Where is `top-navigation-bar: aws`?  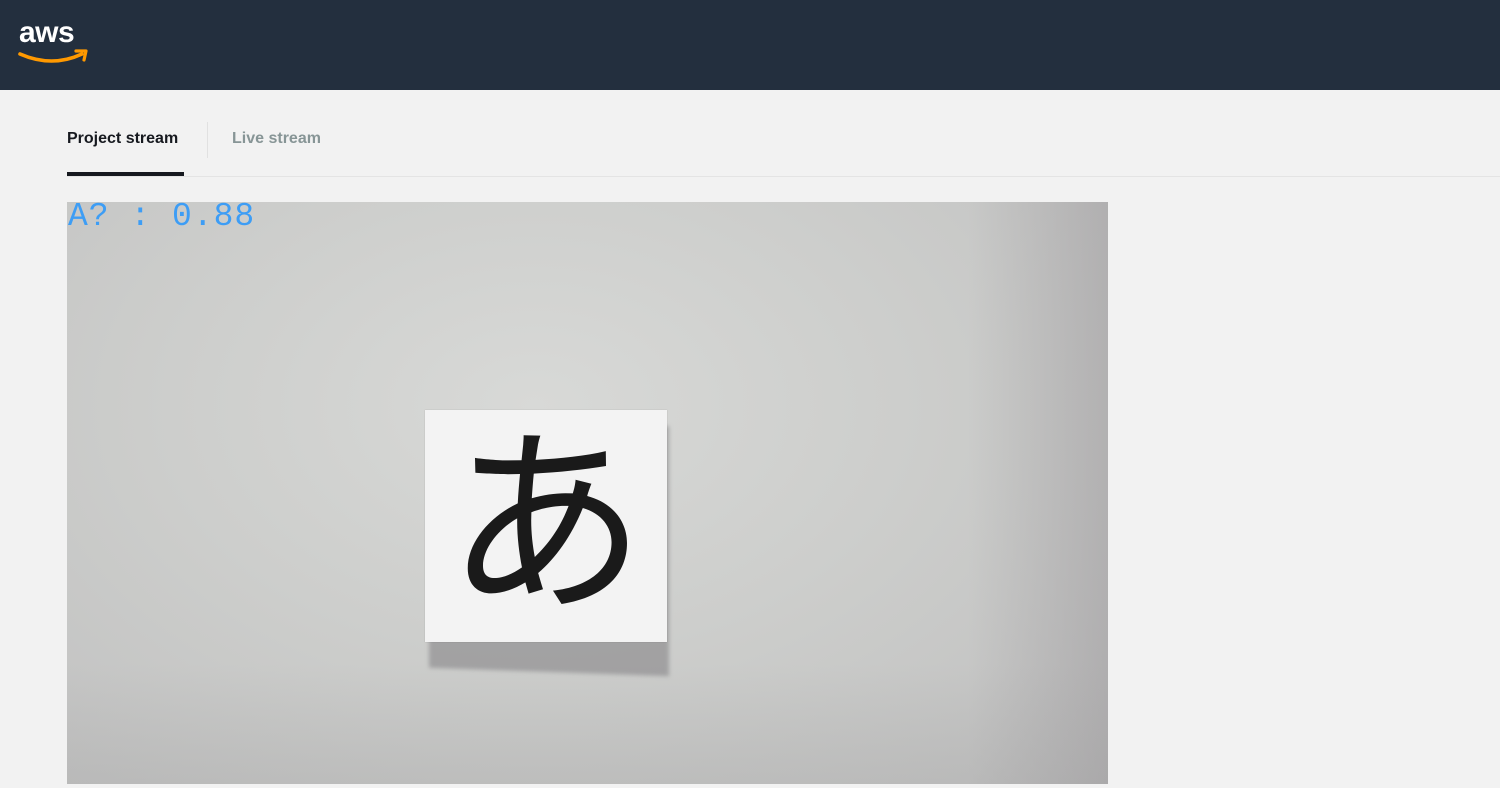
top-navigation-bar: aws is located at coordinates (750, 45).